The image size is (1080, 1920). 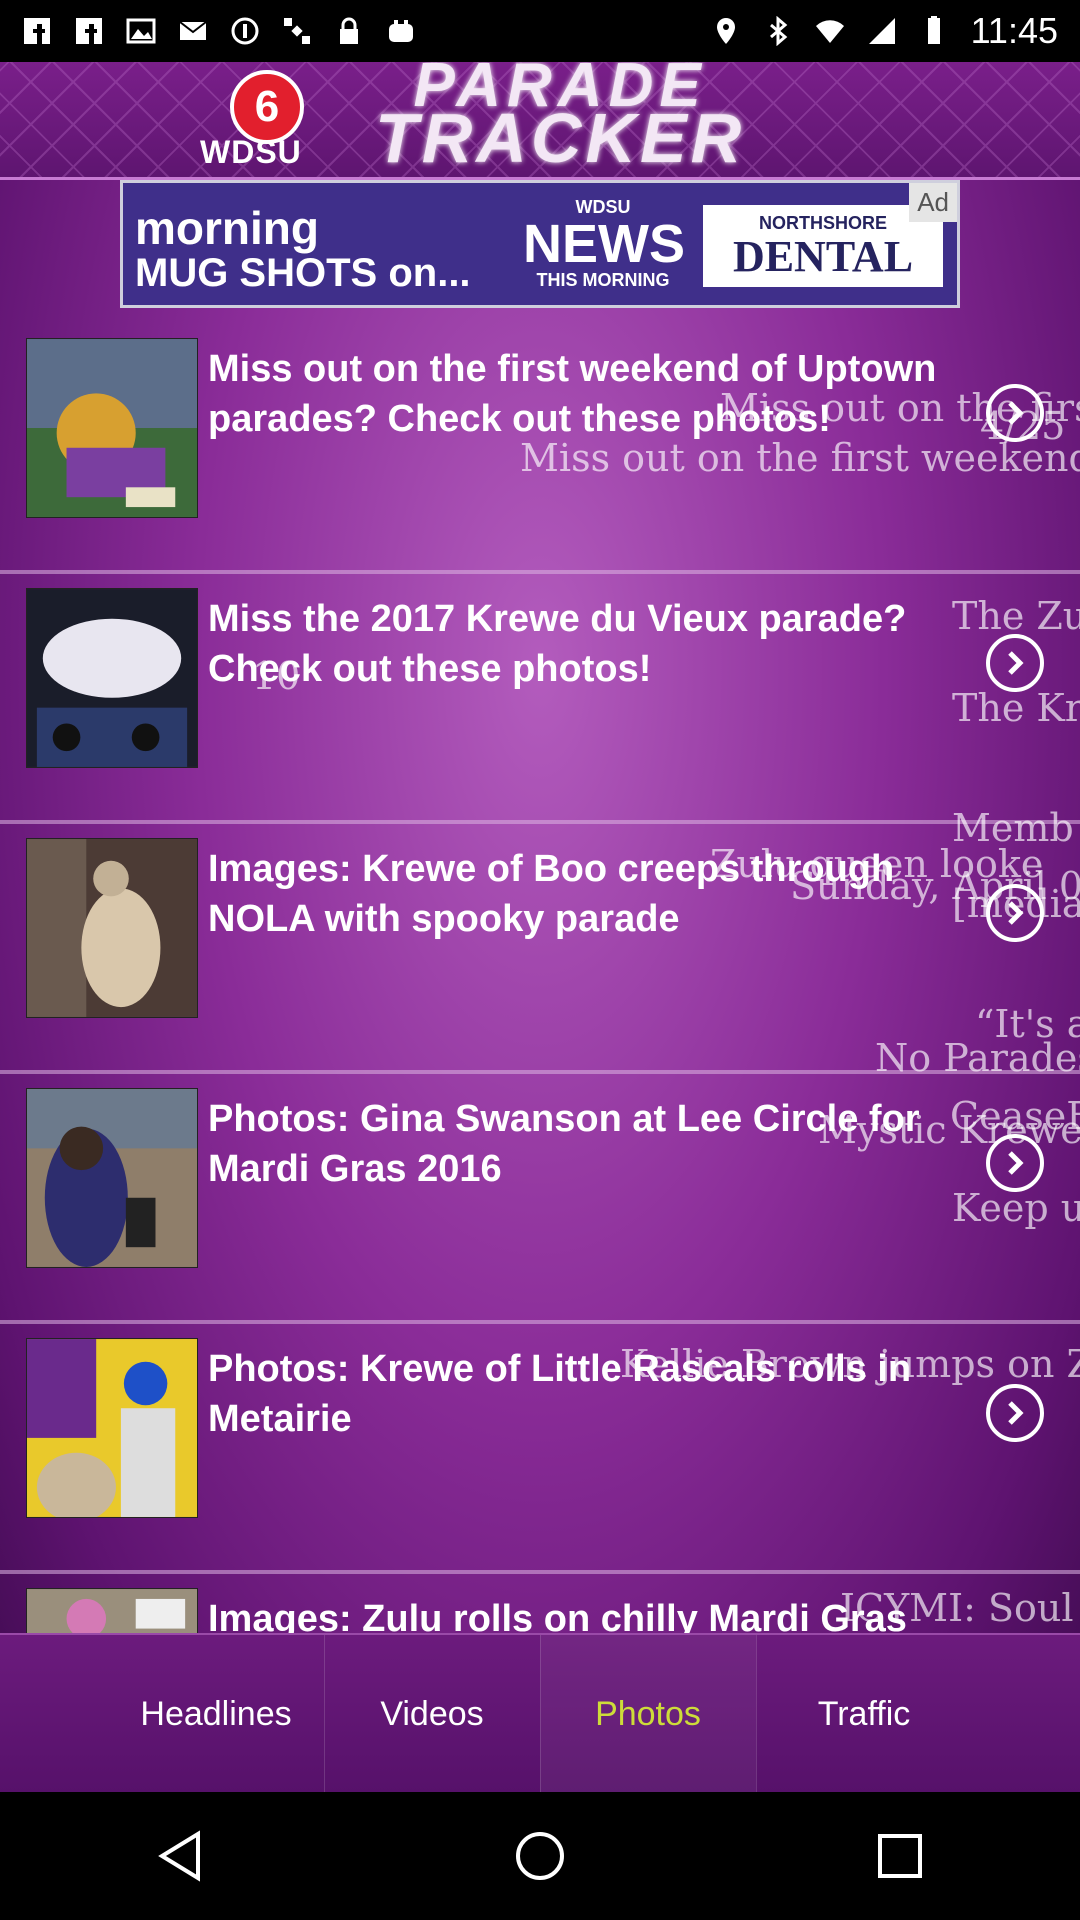 I want to click on ghost-text: The Zu, so click(x=1016, y=616).